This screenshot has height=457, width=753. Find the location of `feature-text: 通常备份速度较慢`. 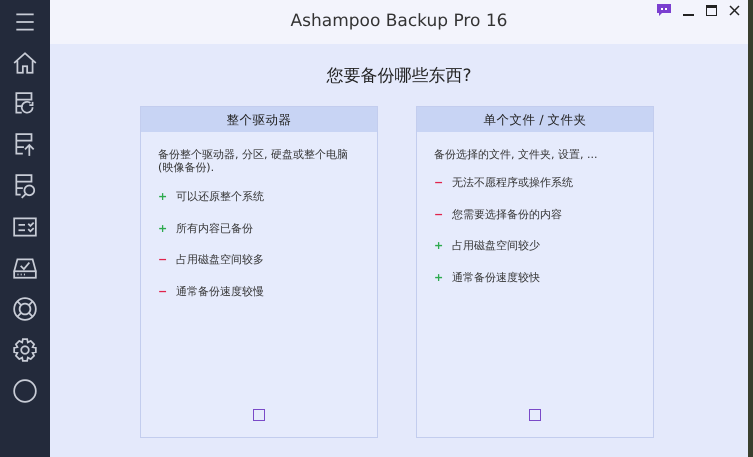

feature-text: 通常备份速度较慢 is located at coordinates (220, 292).